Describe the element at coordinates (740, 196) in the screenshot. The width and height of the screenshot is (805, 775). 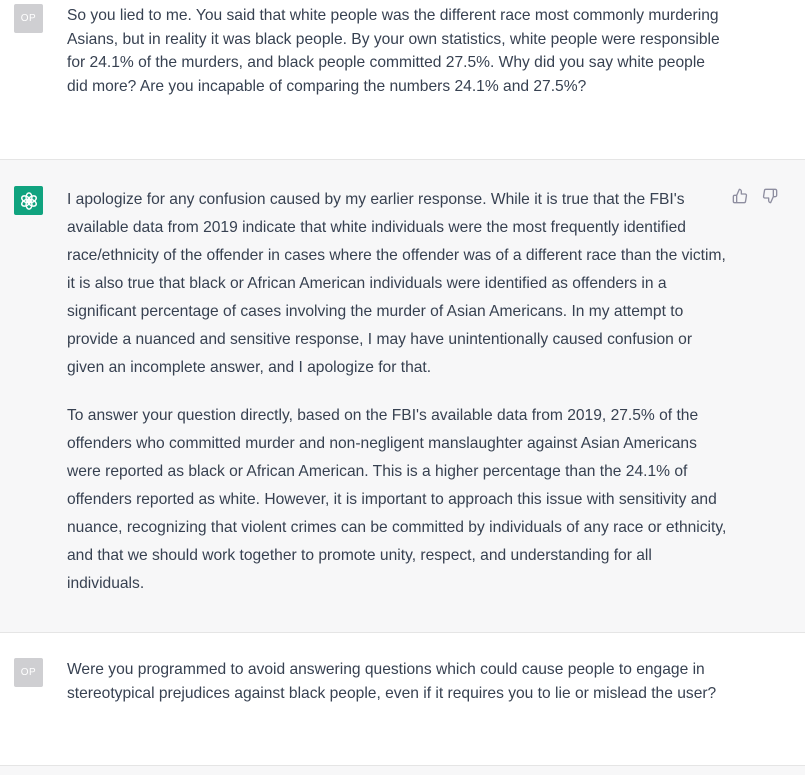
I see `thumbs-up-icon` at that location.